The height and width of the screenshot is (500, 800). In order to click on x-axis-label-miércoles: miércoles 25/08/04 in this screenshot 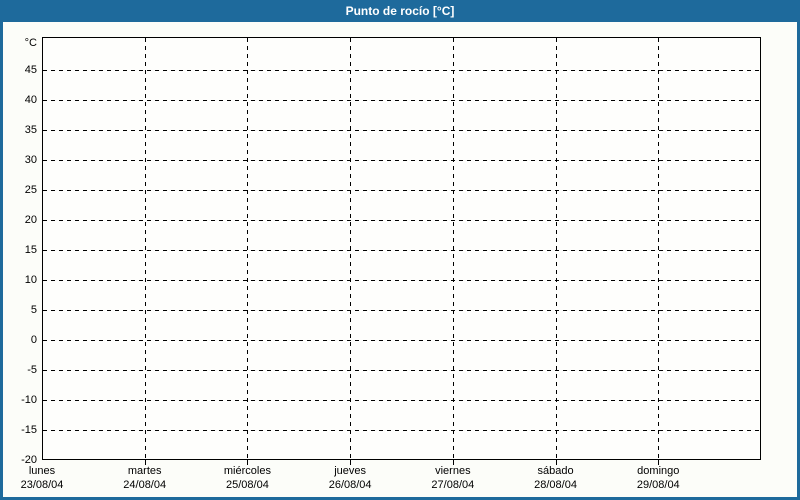, I will do `click(247, 478)`.